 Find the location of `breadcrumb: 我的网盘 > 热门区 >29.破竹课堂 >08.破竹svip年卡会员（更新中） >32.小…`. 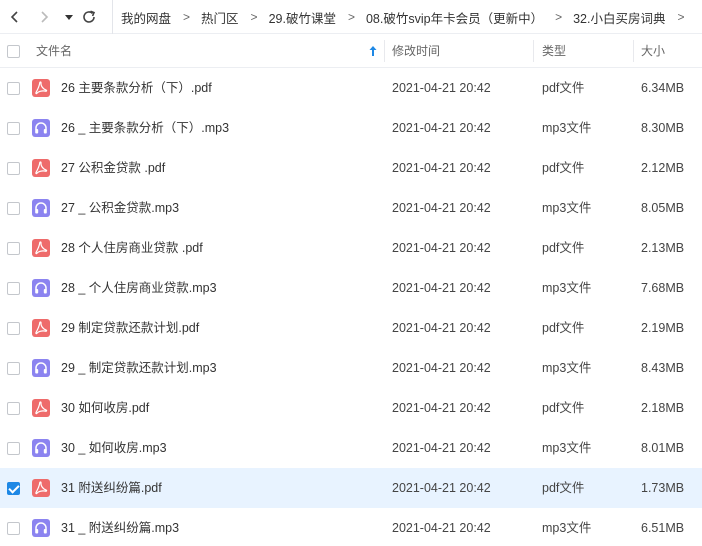

breadcrumb: 我的网盘 > 热门区 >29.破竹课堂 >08.破竹svip年卡会员（更新中） >32.小… is located at coordinates (404, 17).